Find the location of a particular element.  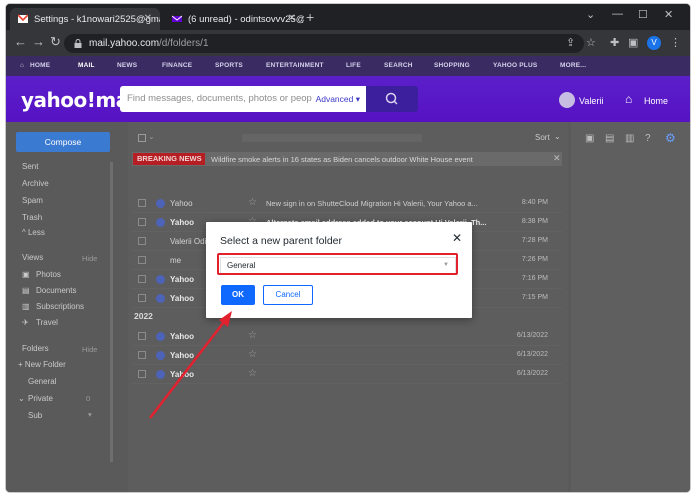

share-icon: ⇪ is located at coordinates (570, 42).